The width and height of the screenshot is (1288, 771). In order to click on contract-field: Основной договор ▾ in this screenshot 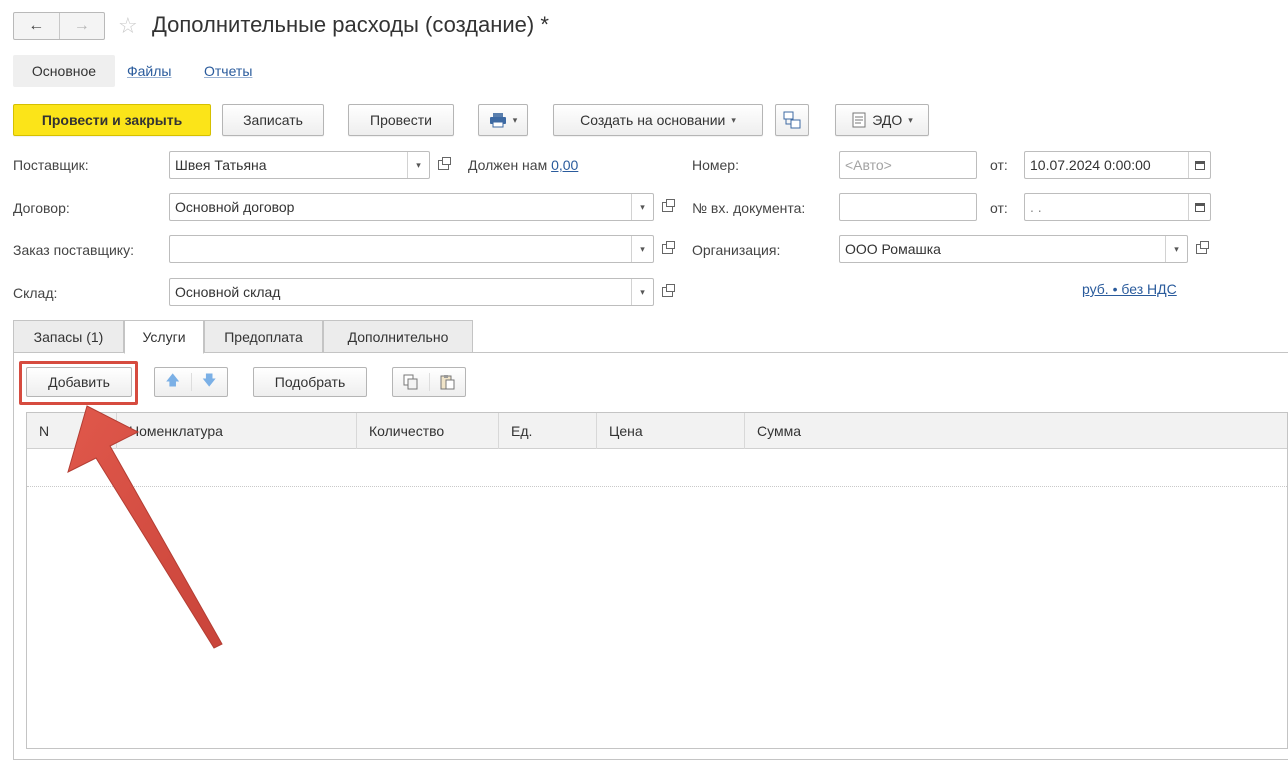, I will do `click(411, 207)`.